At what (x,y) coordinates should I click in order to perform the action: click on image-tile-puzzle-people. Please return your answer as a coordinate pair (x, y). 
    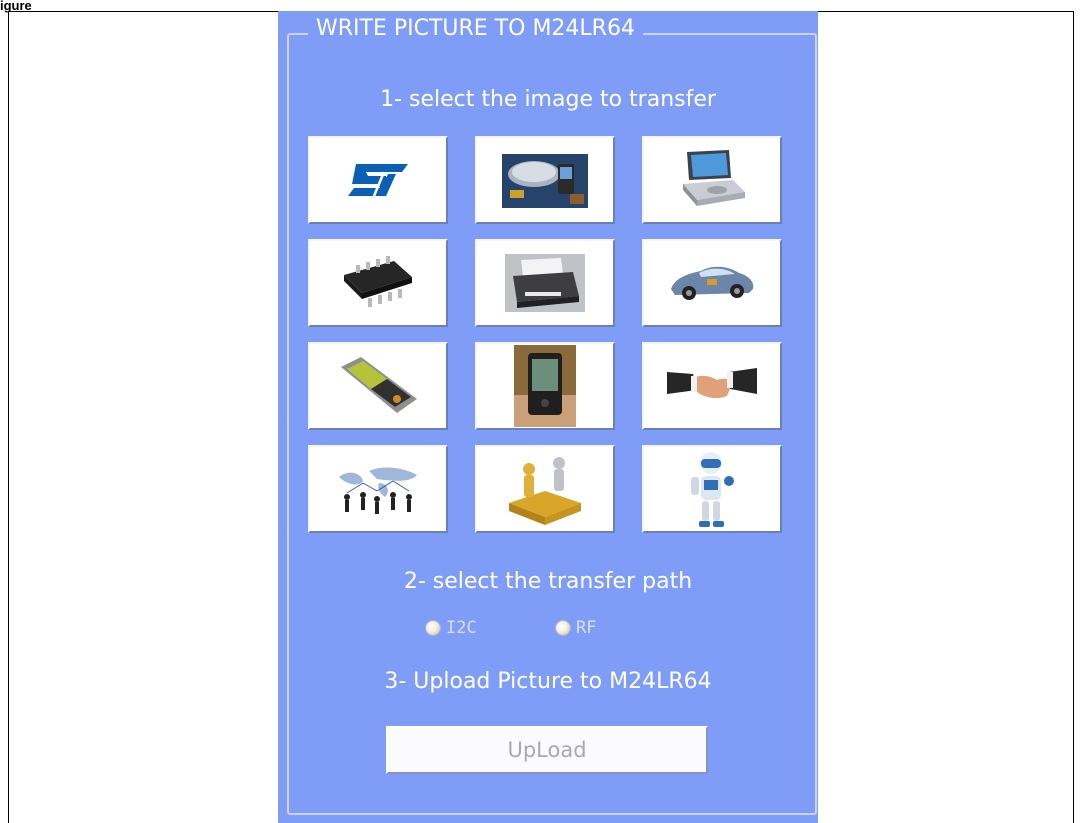
    Looking at the image, I should click on (545, 489).